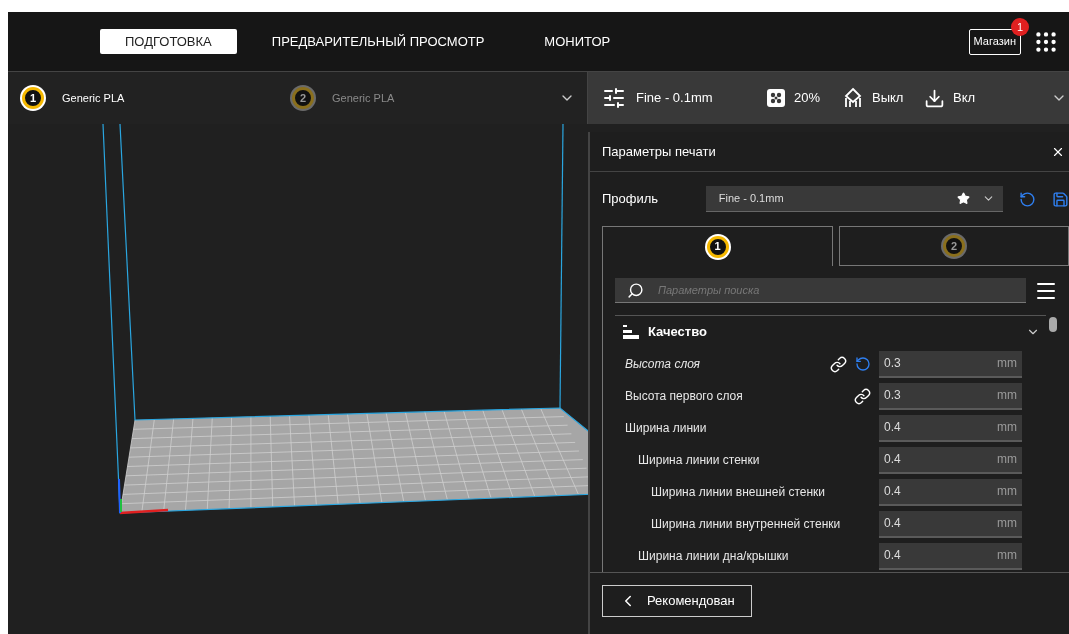 The image size is (1069, 634). Describe the element at coordinates (378, 41) in the screenshot. I see `mode-tab: ПРЕДВАРИТЕЛЬНЫЙ ПРОСМОТР` at that location.